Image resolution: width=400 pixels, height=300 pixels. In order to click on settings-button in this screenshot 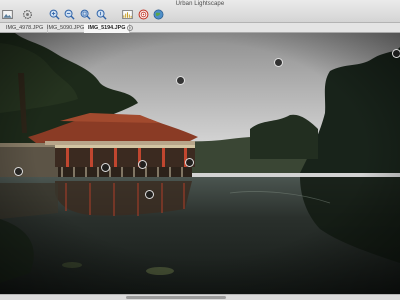, I will do `click(27, 14)`.